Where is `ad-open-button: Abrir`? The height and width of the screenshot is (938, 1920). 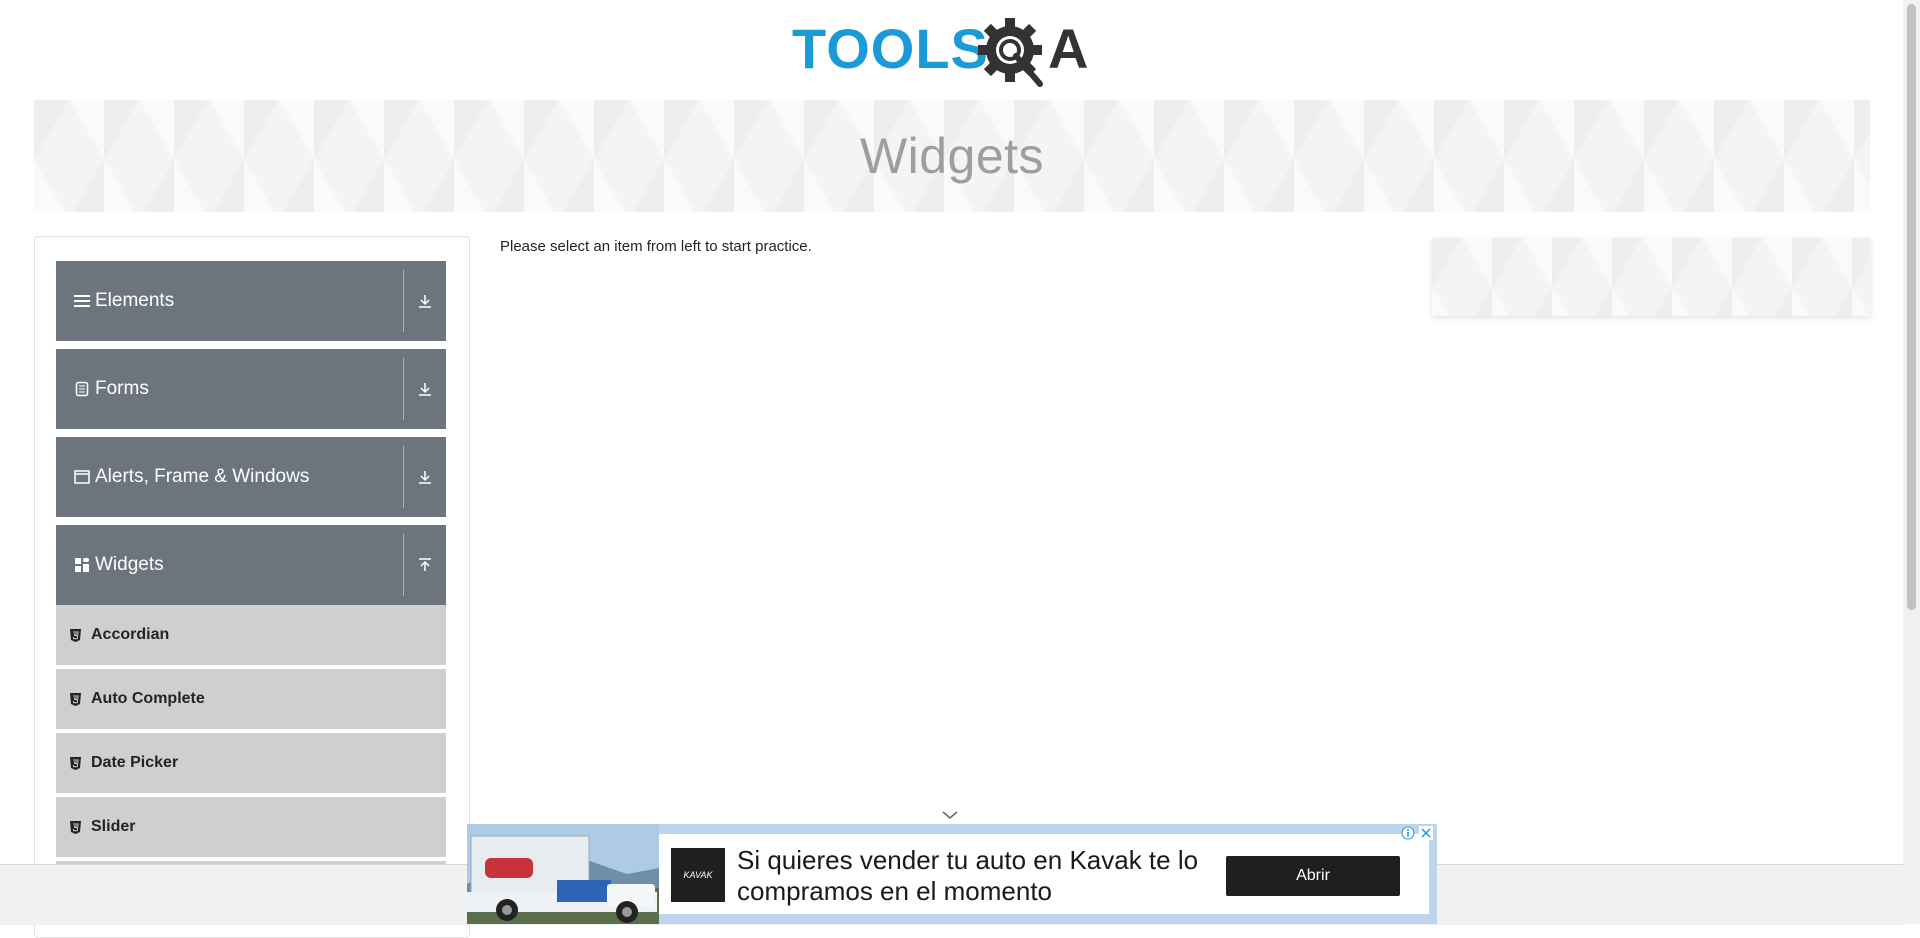
ad-open-button: Abrir is located at coordinates (1313, 876).